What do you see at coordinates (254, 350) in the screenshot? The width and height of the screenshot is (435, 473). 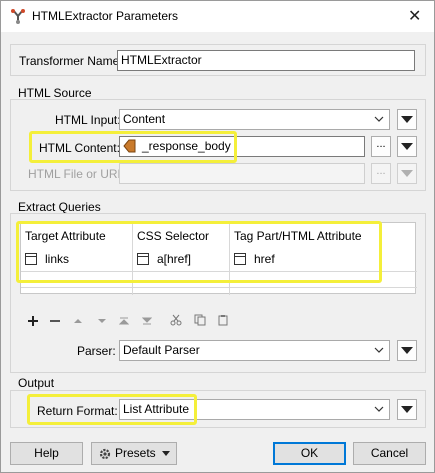 I see `parser-select: Default Parser` at bounding box center [254, 350].